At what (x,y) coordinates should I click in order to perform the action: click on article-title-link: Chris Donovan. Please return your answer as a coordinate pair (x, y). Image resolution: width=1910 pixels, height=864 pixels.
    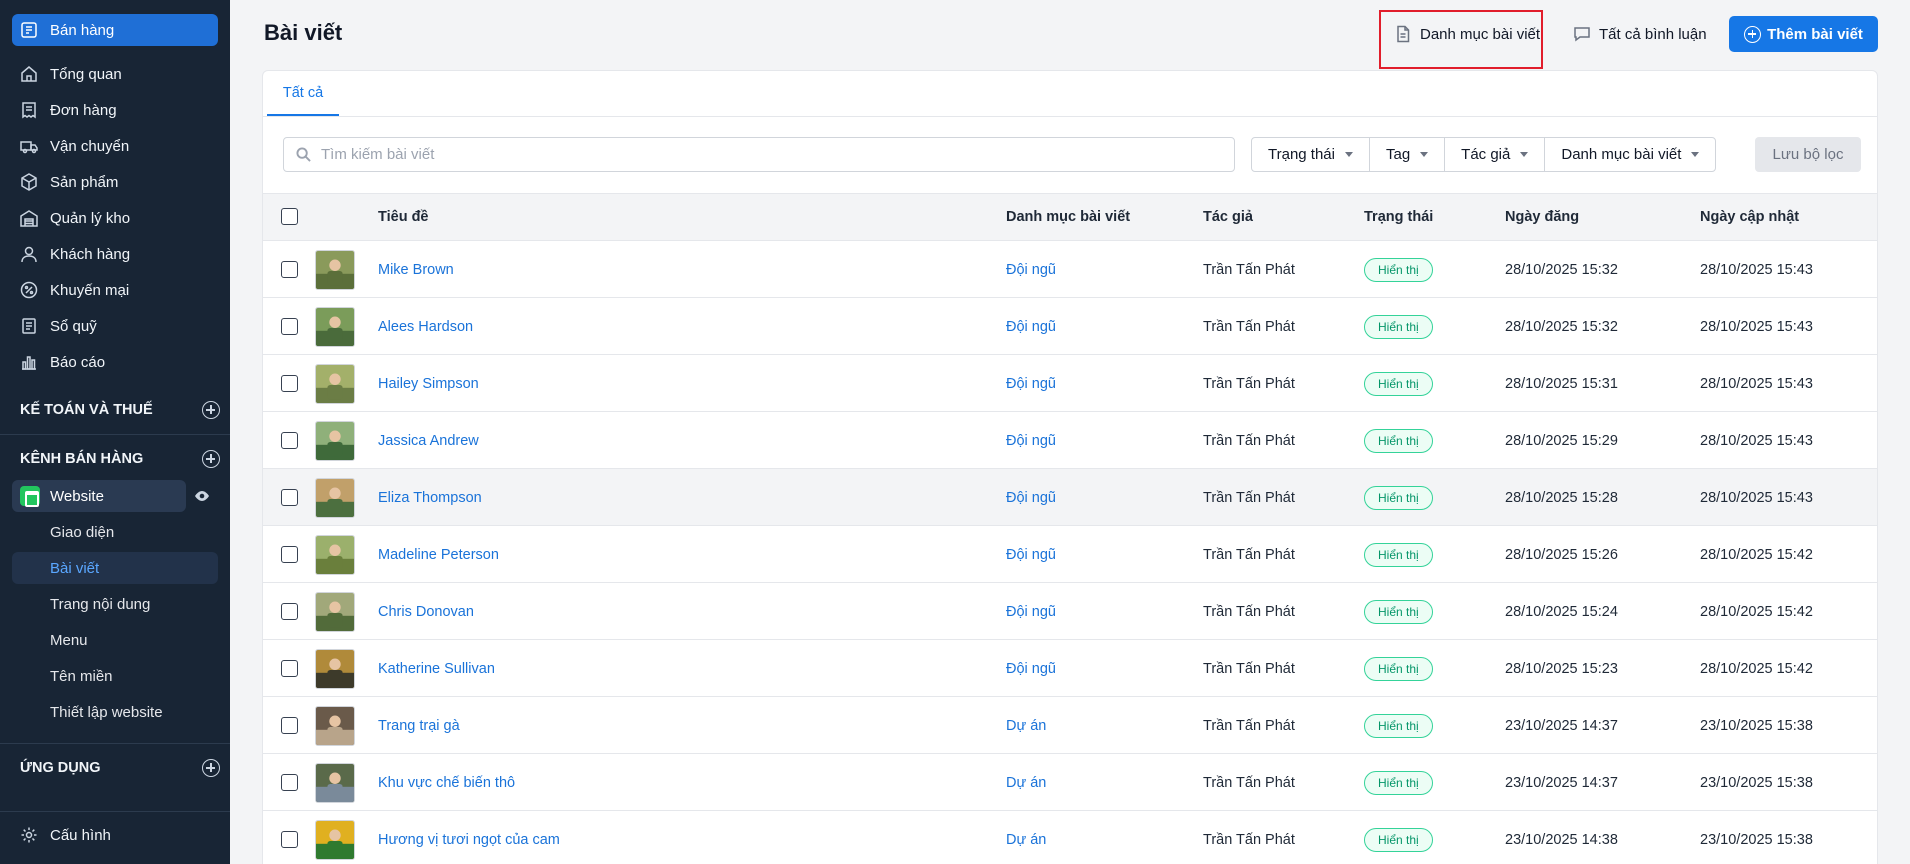
    Looking at the image, I should click on (426, 611).